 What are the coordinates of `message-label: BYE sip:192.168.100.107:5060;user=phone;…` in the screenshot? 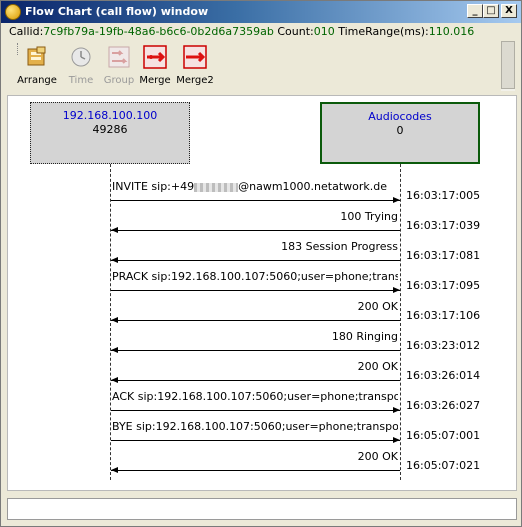 It's located at (255, 426).